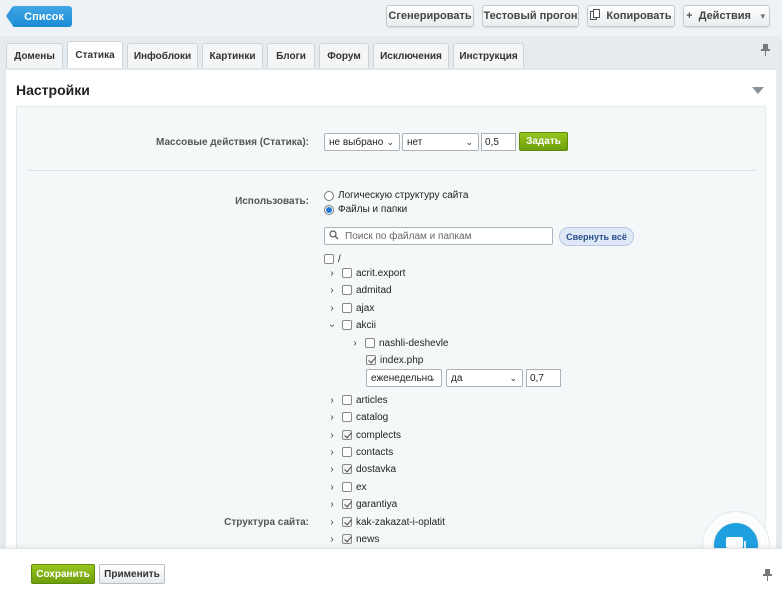 Image resolution: width=782 pixels, height=600 pixels. Describe the element at coordinates (329, 195) in the screenshot. I see `radio-button` at that location.